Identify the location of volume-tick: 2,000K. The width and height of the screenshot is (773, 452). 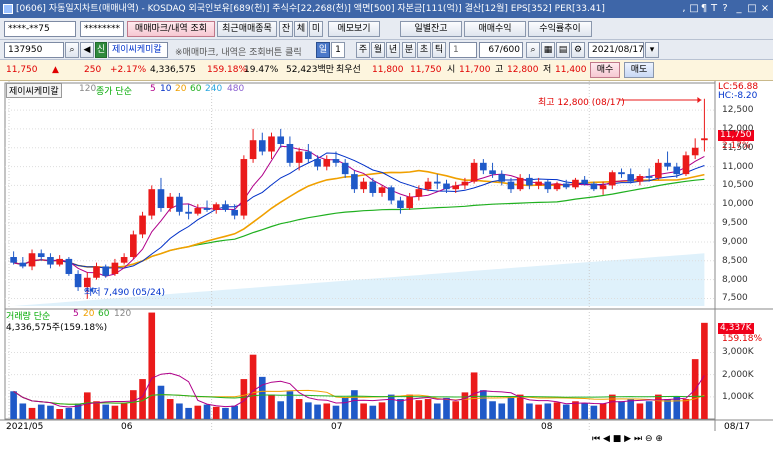
(738, 374).